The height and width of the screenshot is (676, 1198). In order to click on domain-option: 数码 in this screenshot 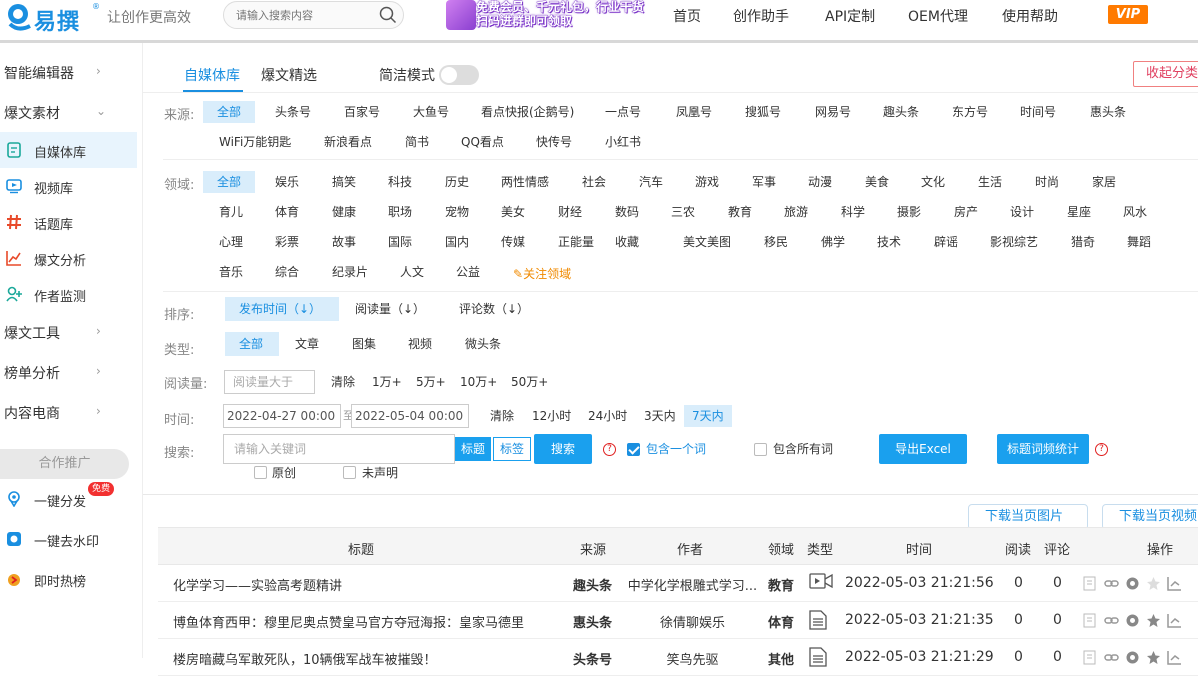, I will do `click(627, 212)`.